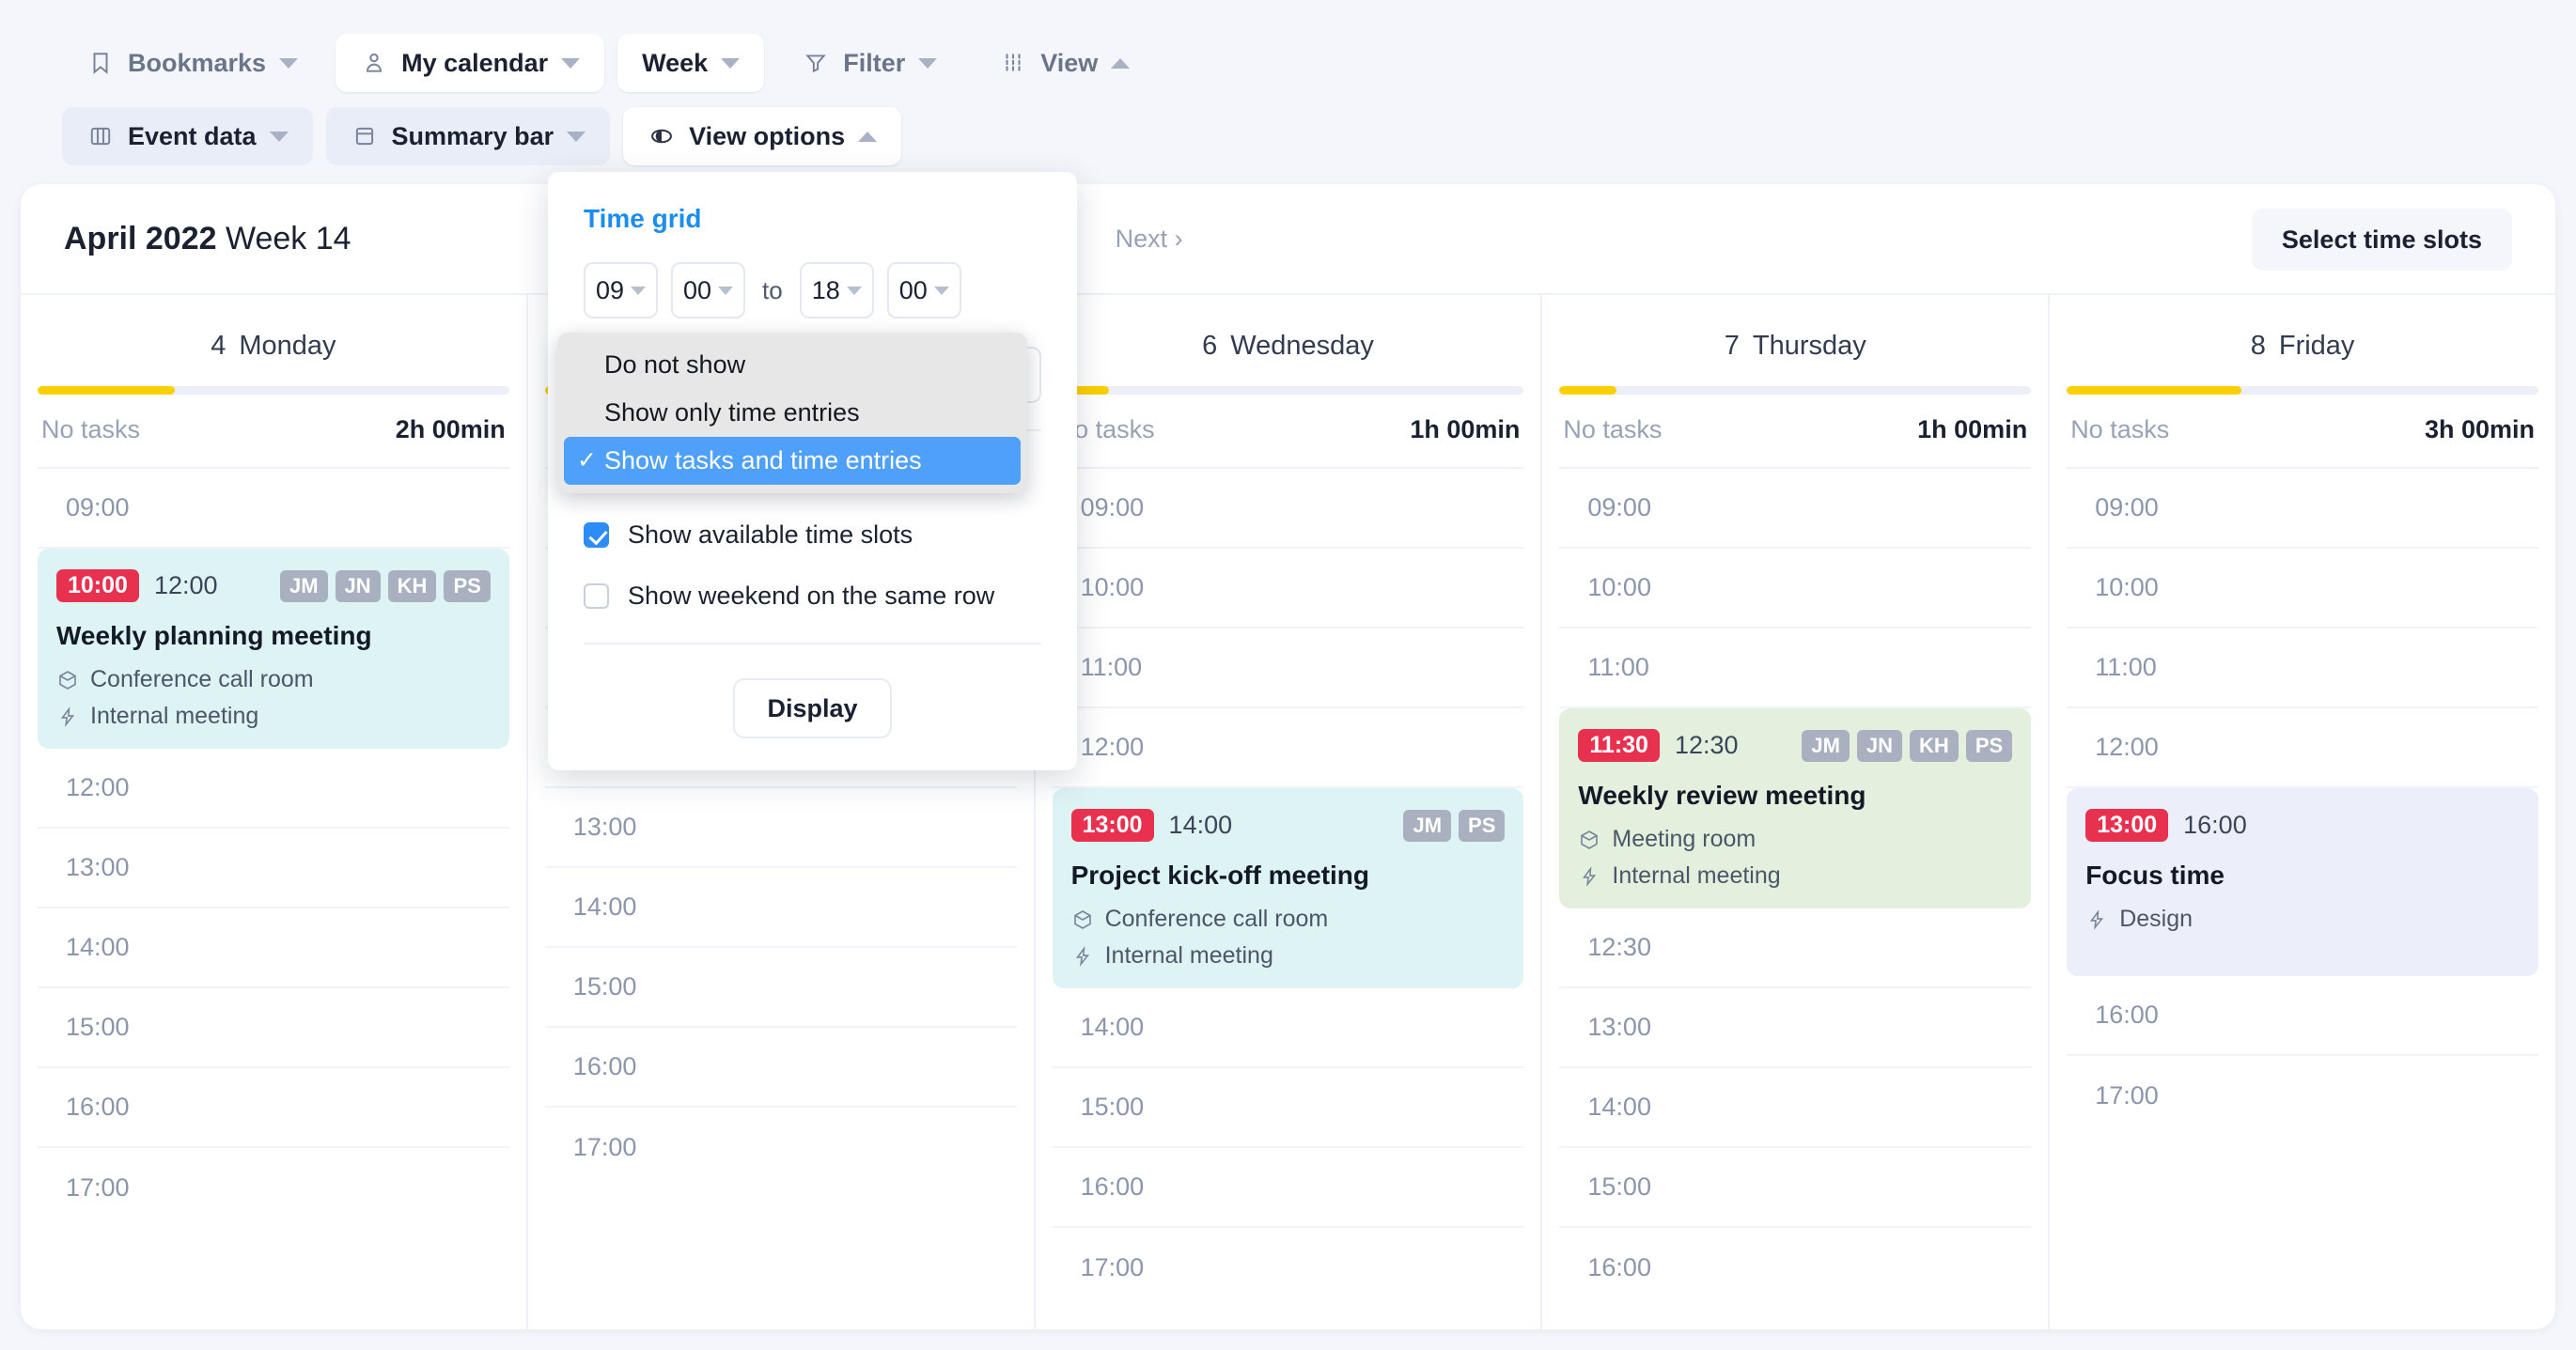 This screenshot has width=2576, height=1350. Describe the element at coordinates (762, 136) in the screenshot. I see `view-options-button: View options` at that location.